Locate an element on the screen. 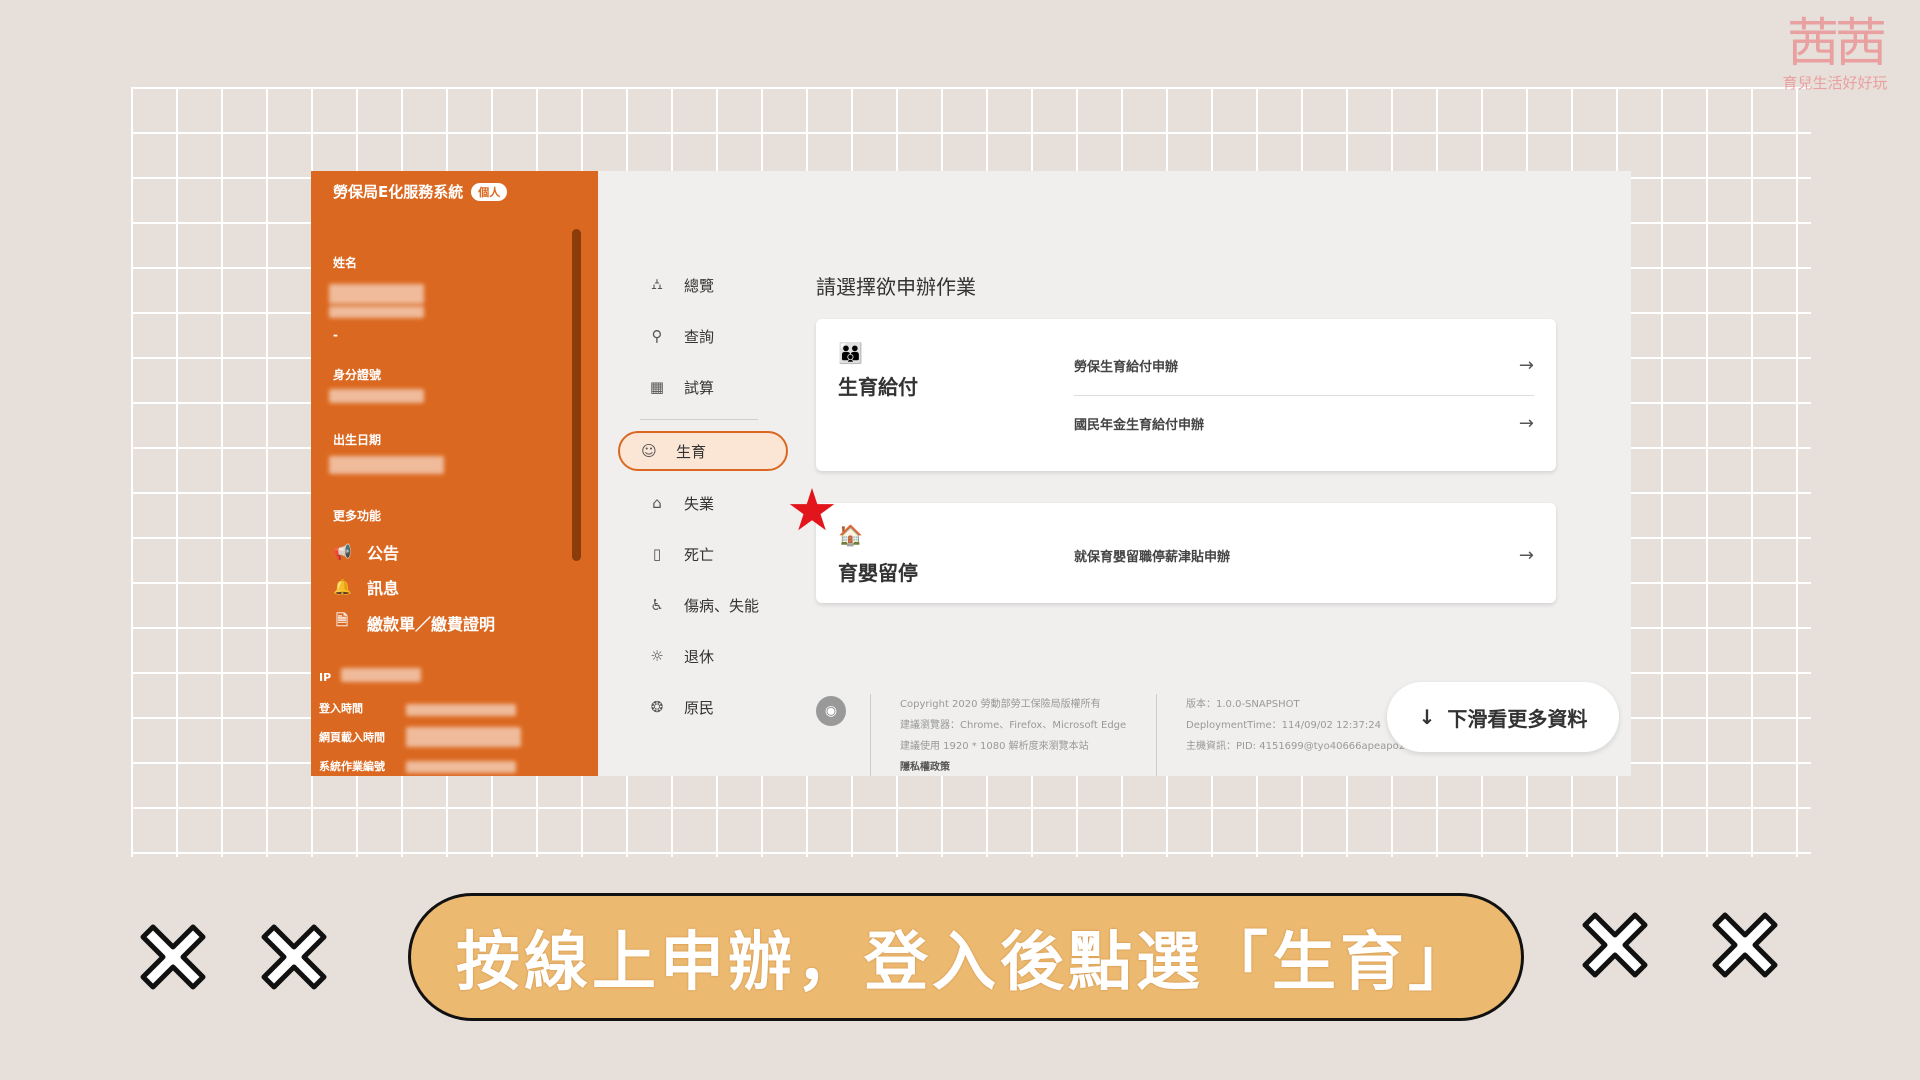  nav-item-injury: ♿ 傷病、失能 is located at coordinates (713, 605).